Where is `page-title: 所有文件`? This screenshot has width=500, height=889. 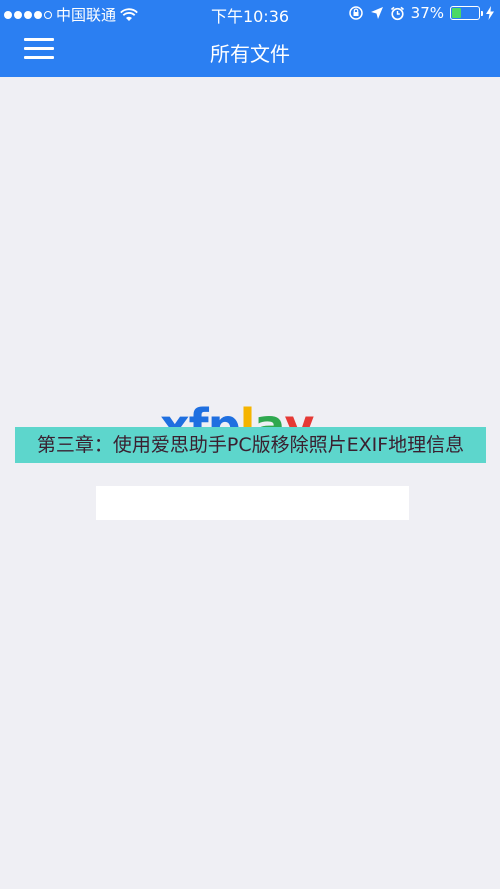
page-title: 所有文件 is located at coordinates (250, 54).